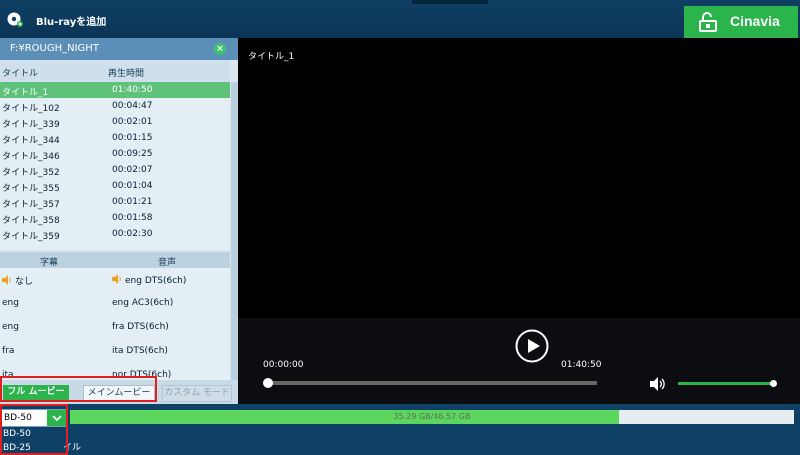 The width and height of the screenshot is (800, 455). What do you see at coordinates (268, 383) in the screenshot?
I see `seek-handle` at bounding box center [268, 383].